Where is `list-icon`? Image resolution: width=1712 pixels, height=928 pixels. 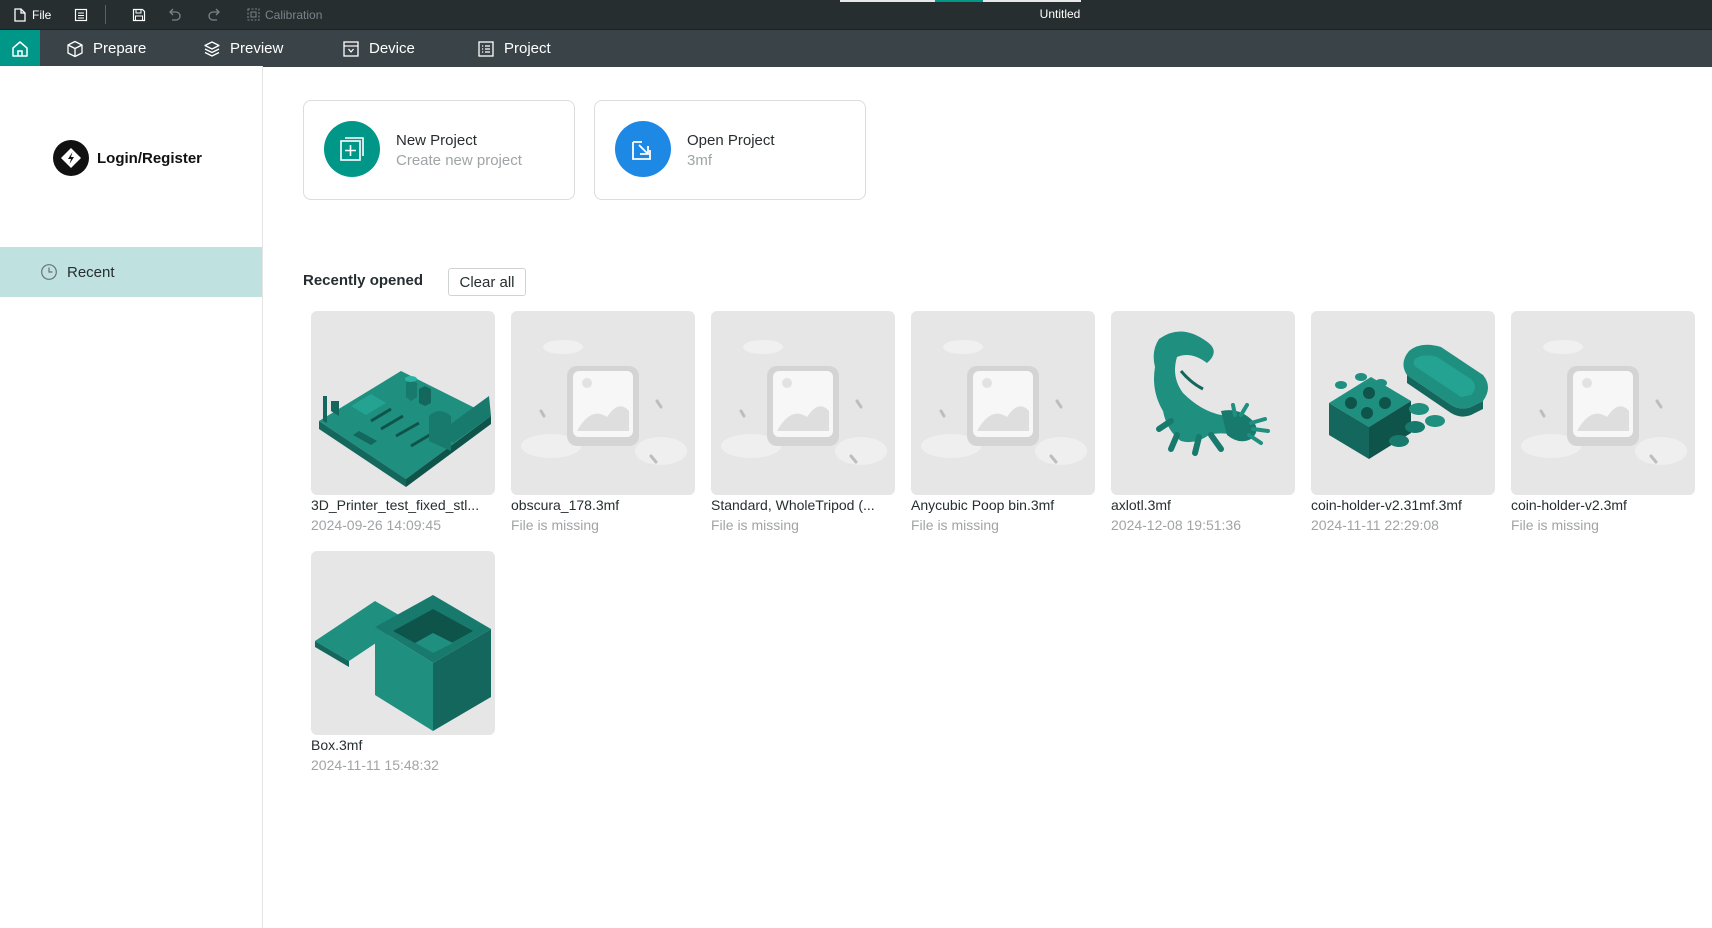 list-icon is located at coordinates (486, 48).